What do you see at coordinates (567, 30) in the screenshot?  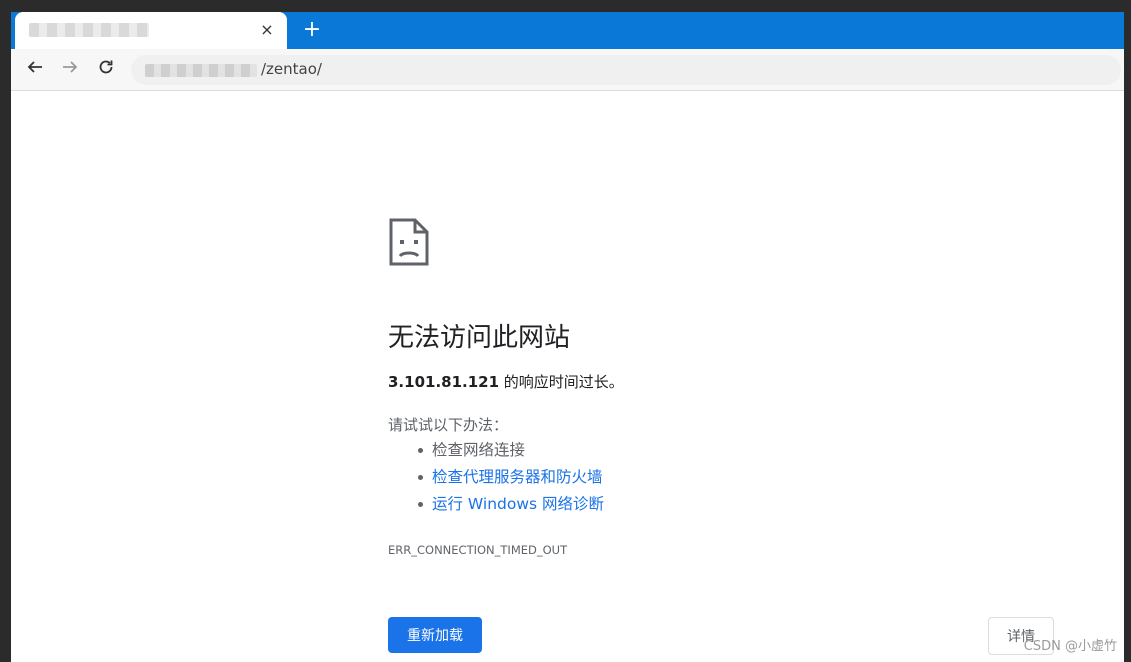 I see `tab-bar: × +` at bounding box center [567, 30].